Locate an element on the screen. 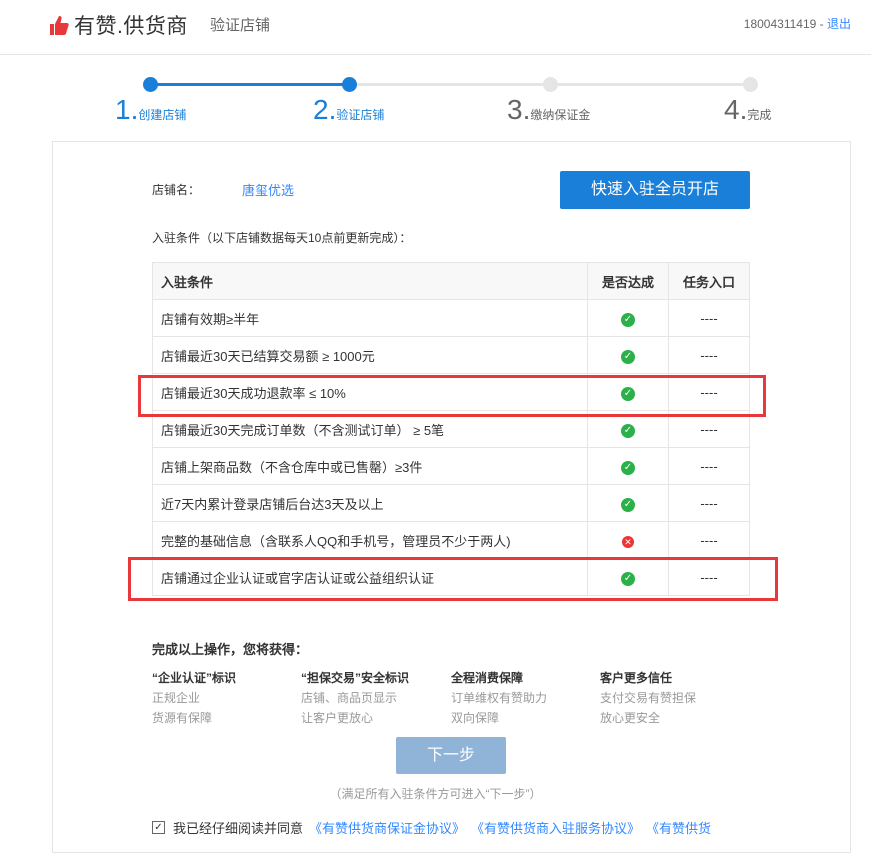 Image resolution: width=871 pixels, height=853 pixels. highlight-box-certification is located at coordinates (453, 579).